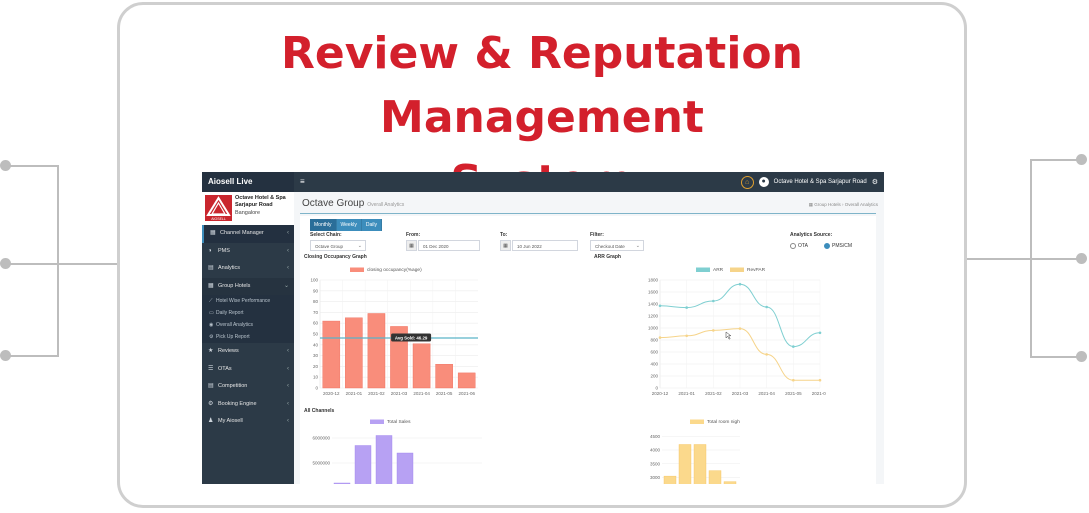  I want to click on filter-label: Filter:, so click(597, 235).